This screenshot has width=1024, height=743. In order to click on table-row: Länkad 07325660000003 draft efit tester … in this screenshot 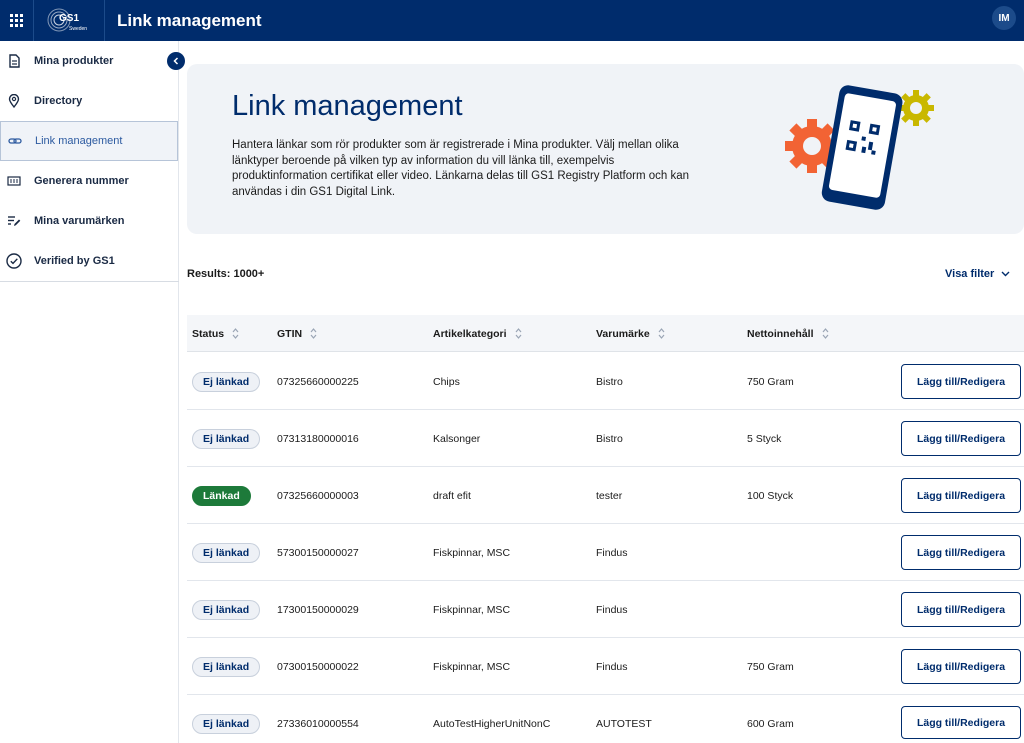, I will do `click(605, 495)`.